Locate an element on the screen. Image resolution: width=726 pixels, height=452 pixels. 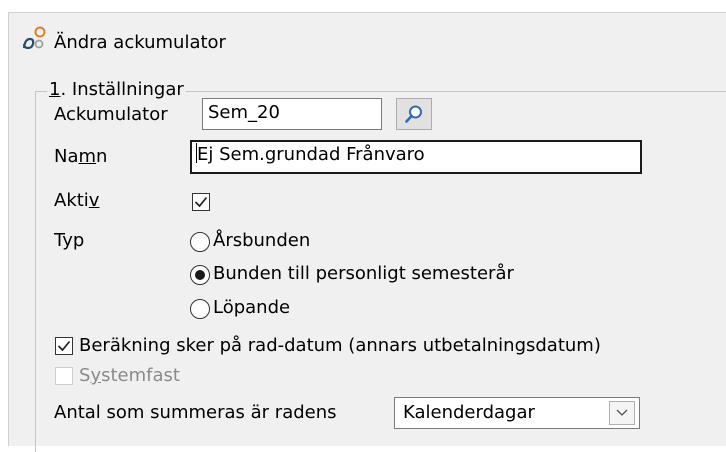
radio-selected-dot is located at coordinates (200, 275).